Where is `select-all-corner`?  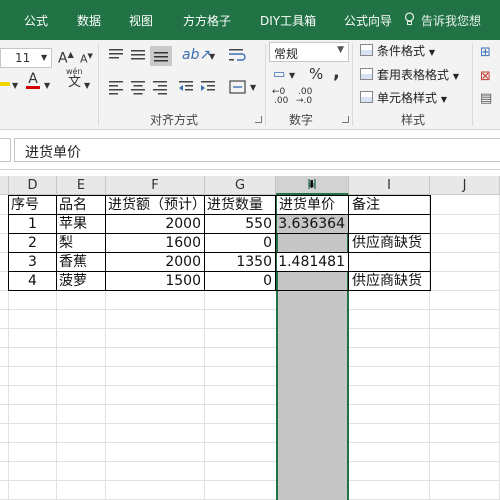 select-all-corner is located at coordinates (4, 185).